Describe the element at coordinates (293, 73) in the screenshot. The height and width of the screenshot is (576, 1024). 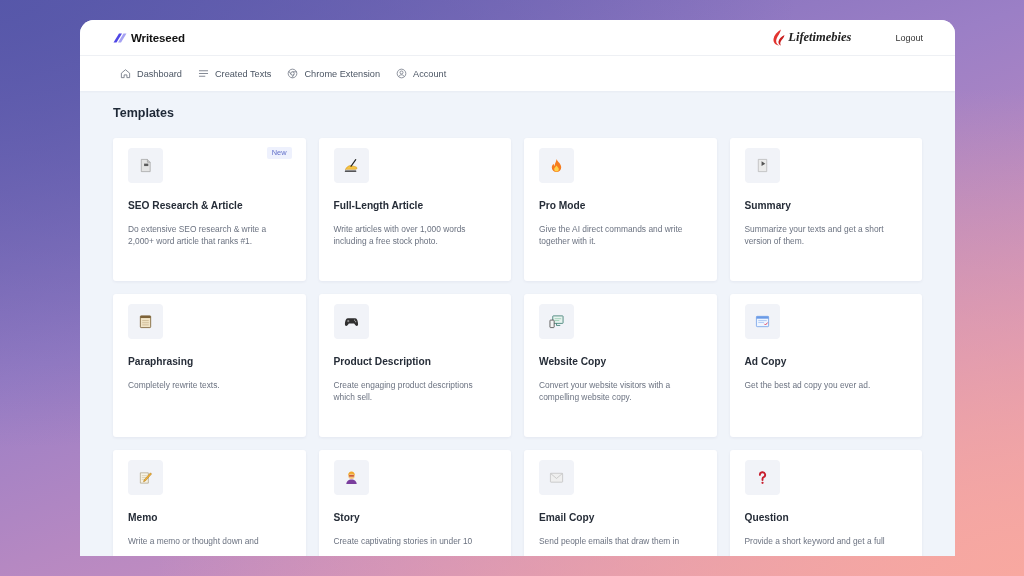
I see `chrome-icon` at that location.